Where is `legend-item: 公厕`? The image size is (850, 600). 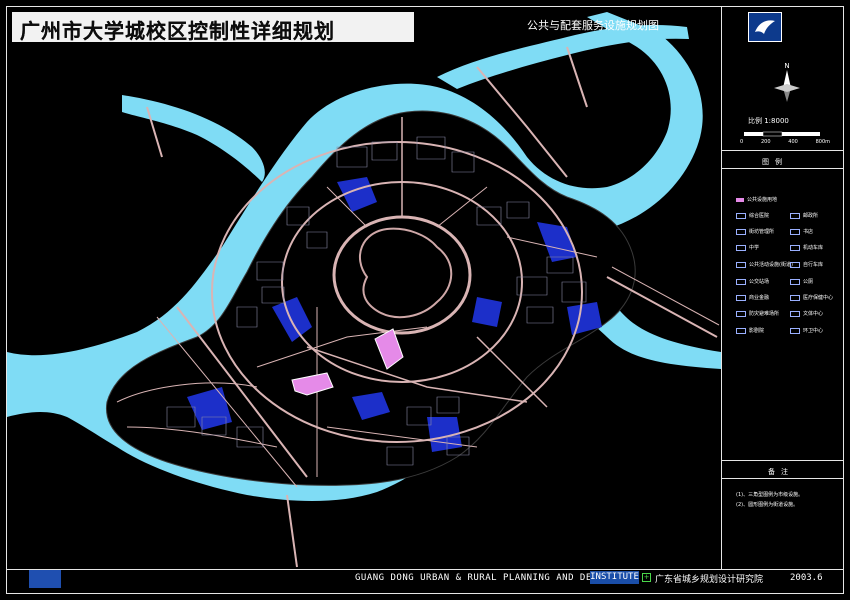
legend-item: 公厕 is located at coordinates (801, 281).